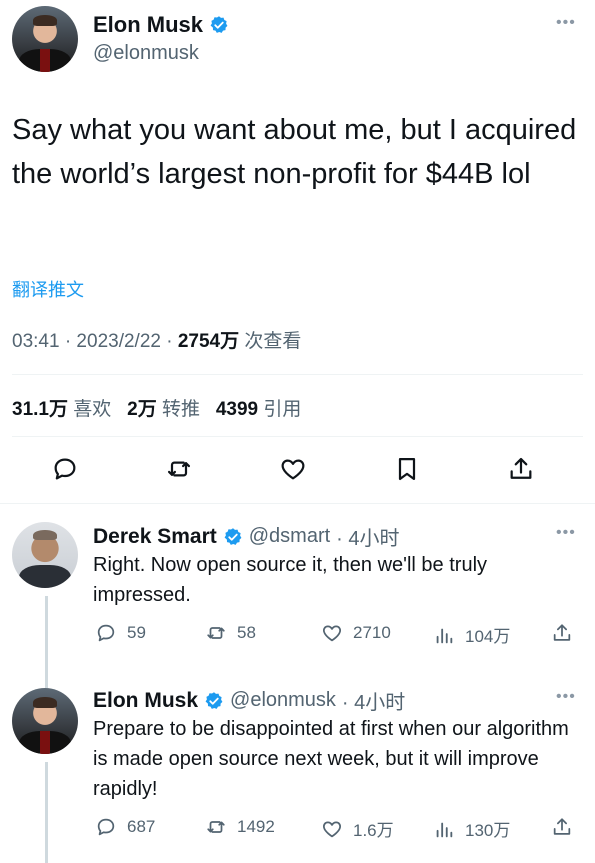  I want to click on retweet-count: 1492, so click(256, 826).